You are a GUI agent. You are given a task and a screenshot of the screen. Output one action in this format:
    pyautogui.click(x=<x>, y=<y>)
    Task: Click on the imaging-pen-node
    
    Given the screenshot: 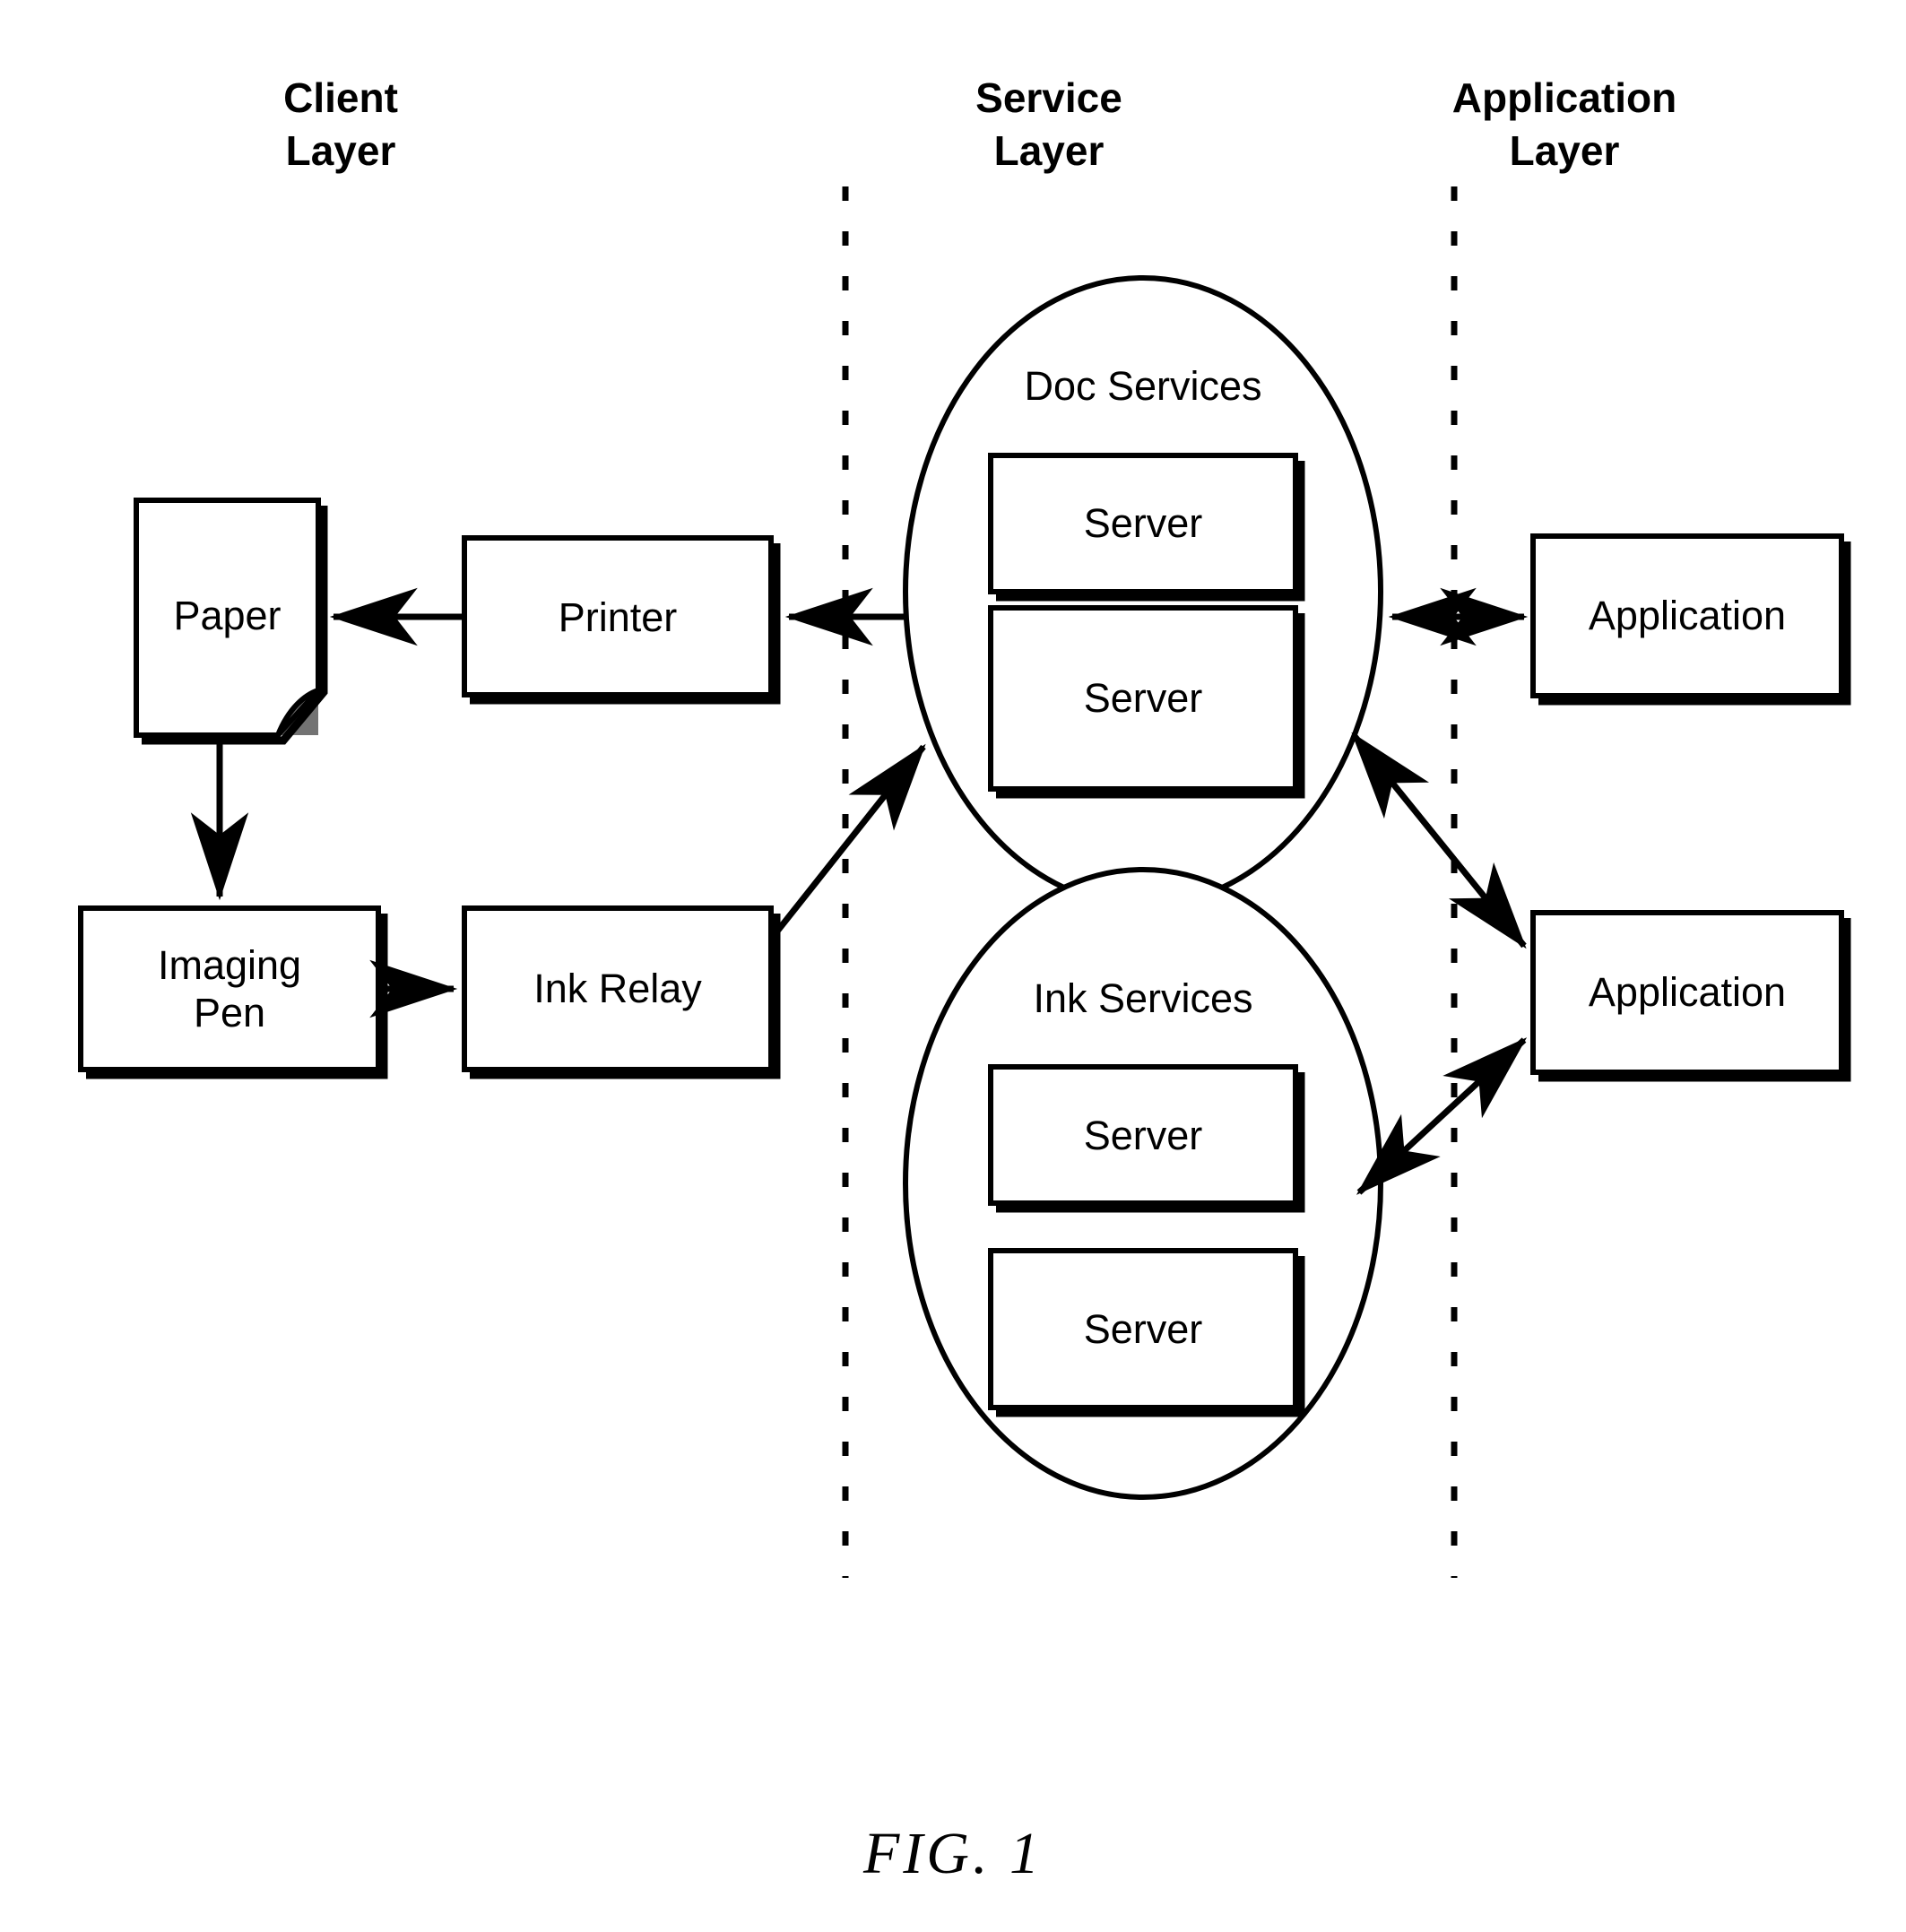 What is the action you would take?
    pyautogui.click(x=233, y=992)
    